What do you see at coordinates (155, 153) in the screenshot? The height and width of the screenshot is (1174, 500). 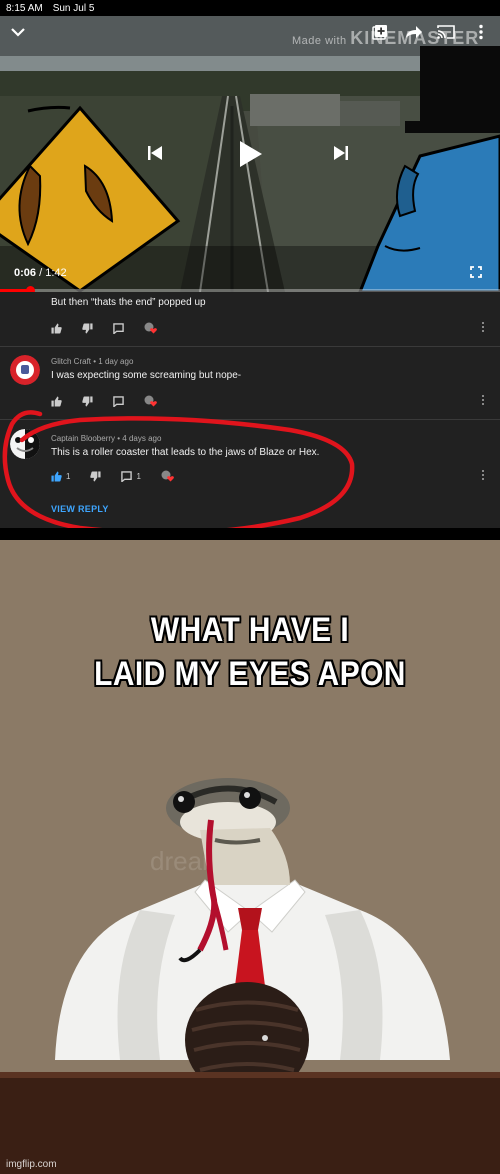 I see `previous-icon` at bounding box center [155, 153].